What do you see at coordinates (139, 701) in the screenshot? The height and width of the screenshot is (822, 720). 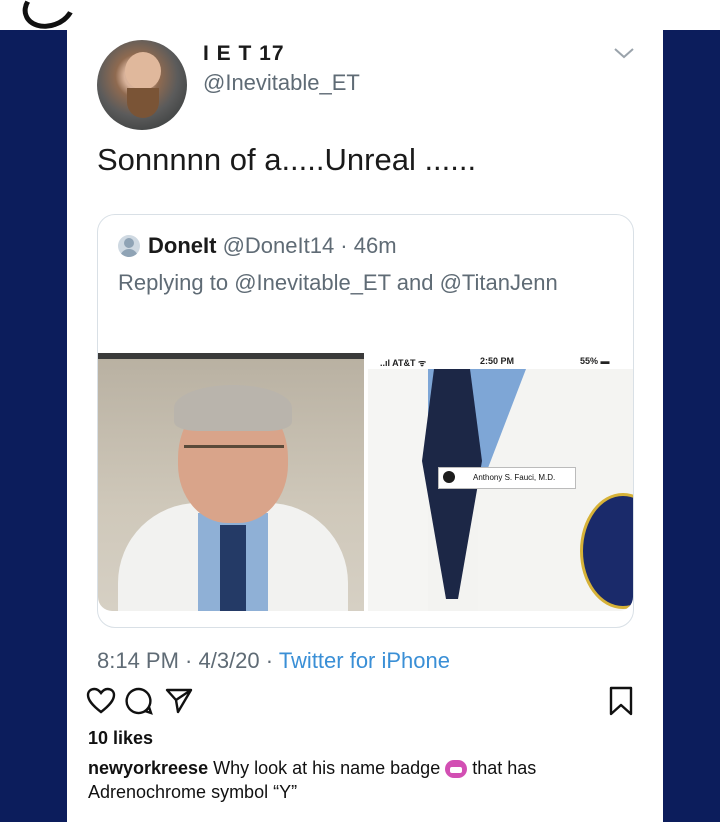 I see `comment-icon` at bounding box center [139, 701].